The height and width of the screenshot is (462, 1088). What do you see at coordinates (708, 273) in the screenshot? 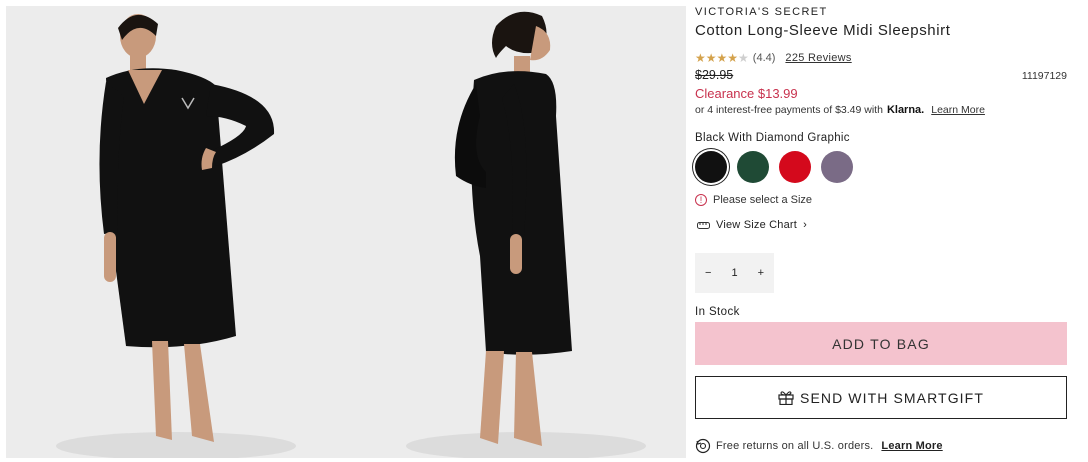
I see `quantity-decrease-button: −` at bounding box center [708, 273].